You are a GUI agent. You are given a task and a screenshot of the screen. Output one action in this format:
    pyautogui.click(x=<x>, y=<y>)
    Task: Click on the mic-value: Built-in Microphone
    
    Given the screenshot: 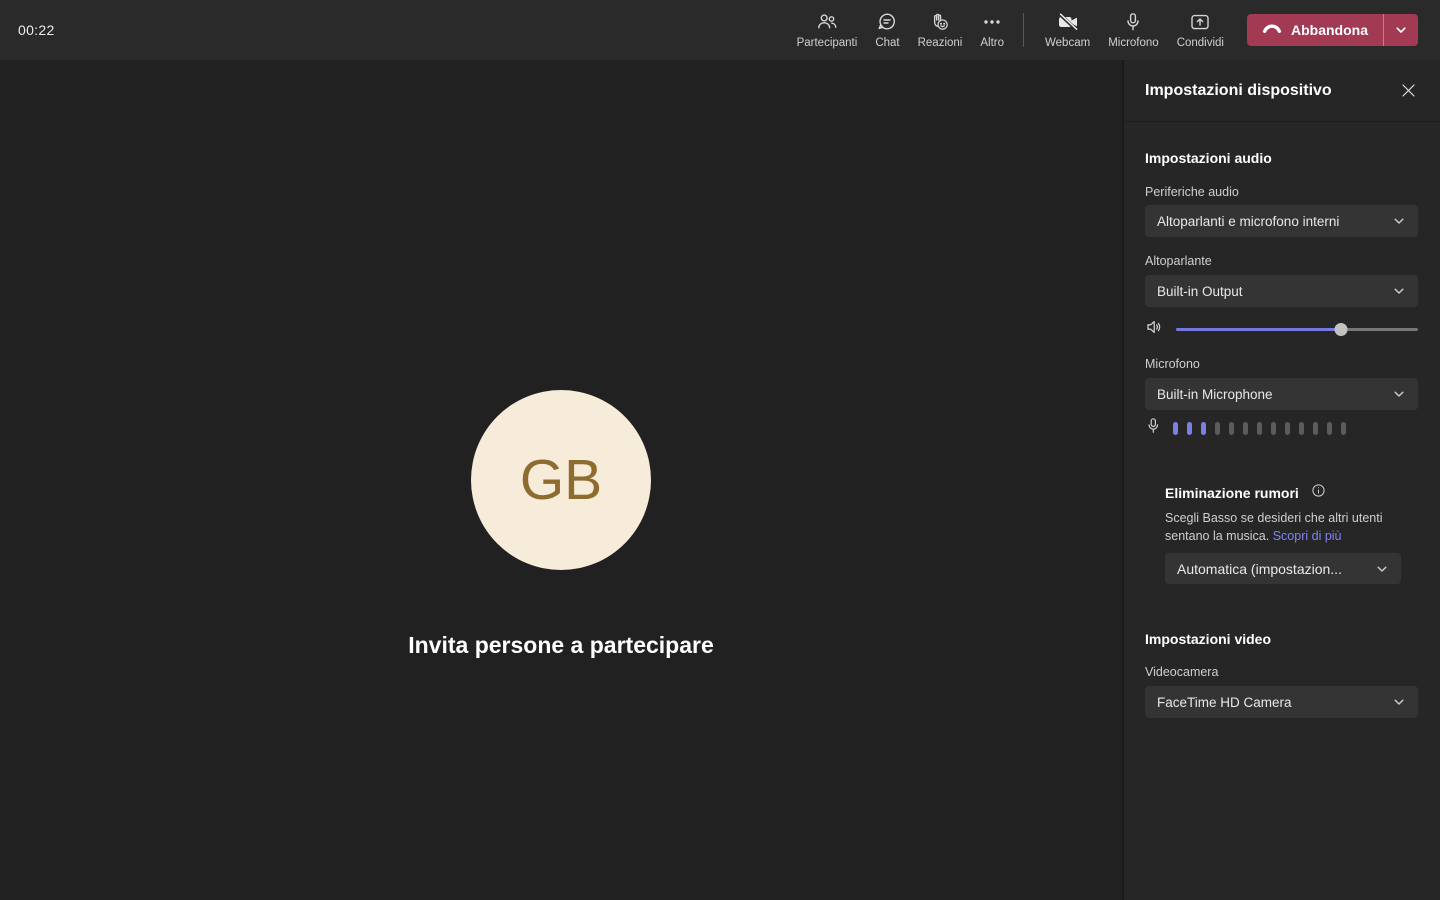 What is the action you would take?
    pyautogui.click(x=1215, y=394)
    